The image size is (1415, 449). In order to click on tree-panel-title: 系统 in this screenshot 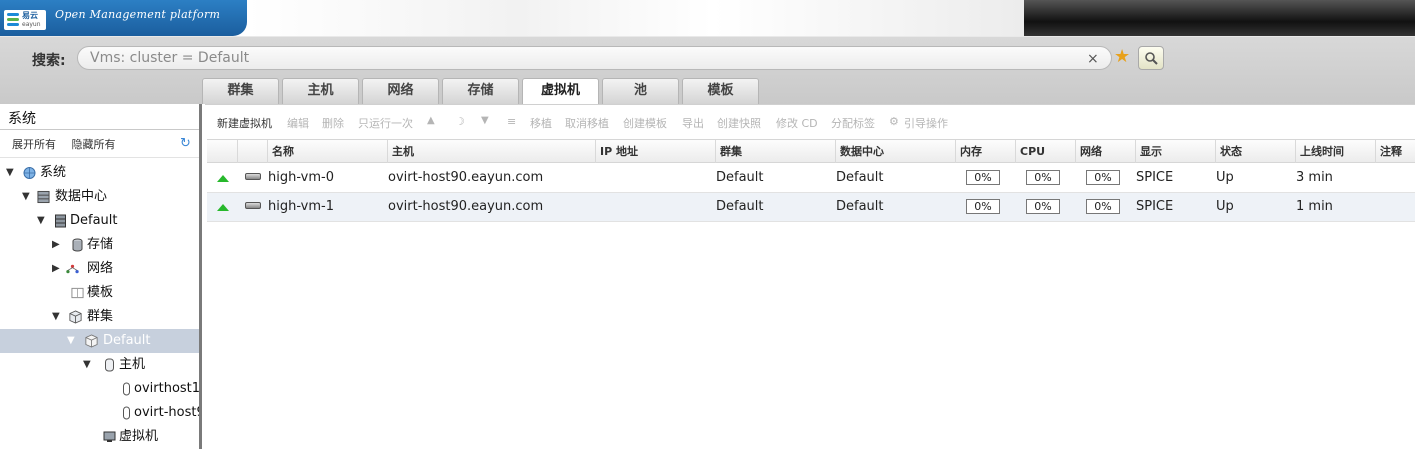, I will do `click(22, 119)`.